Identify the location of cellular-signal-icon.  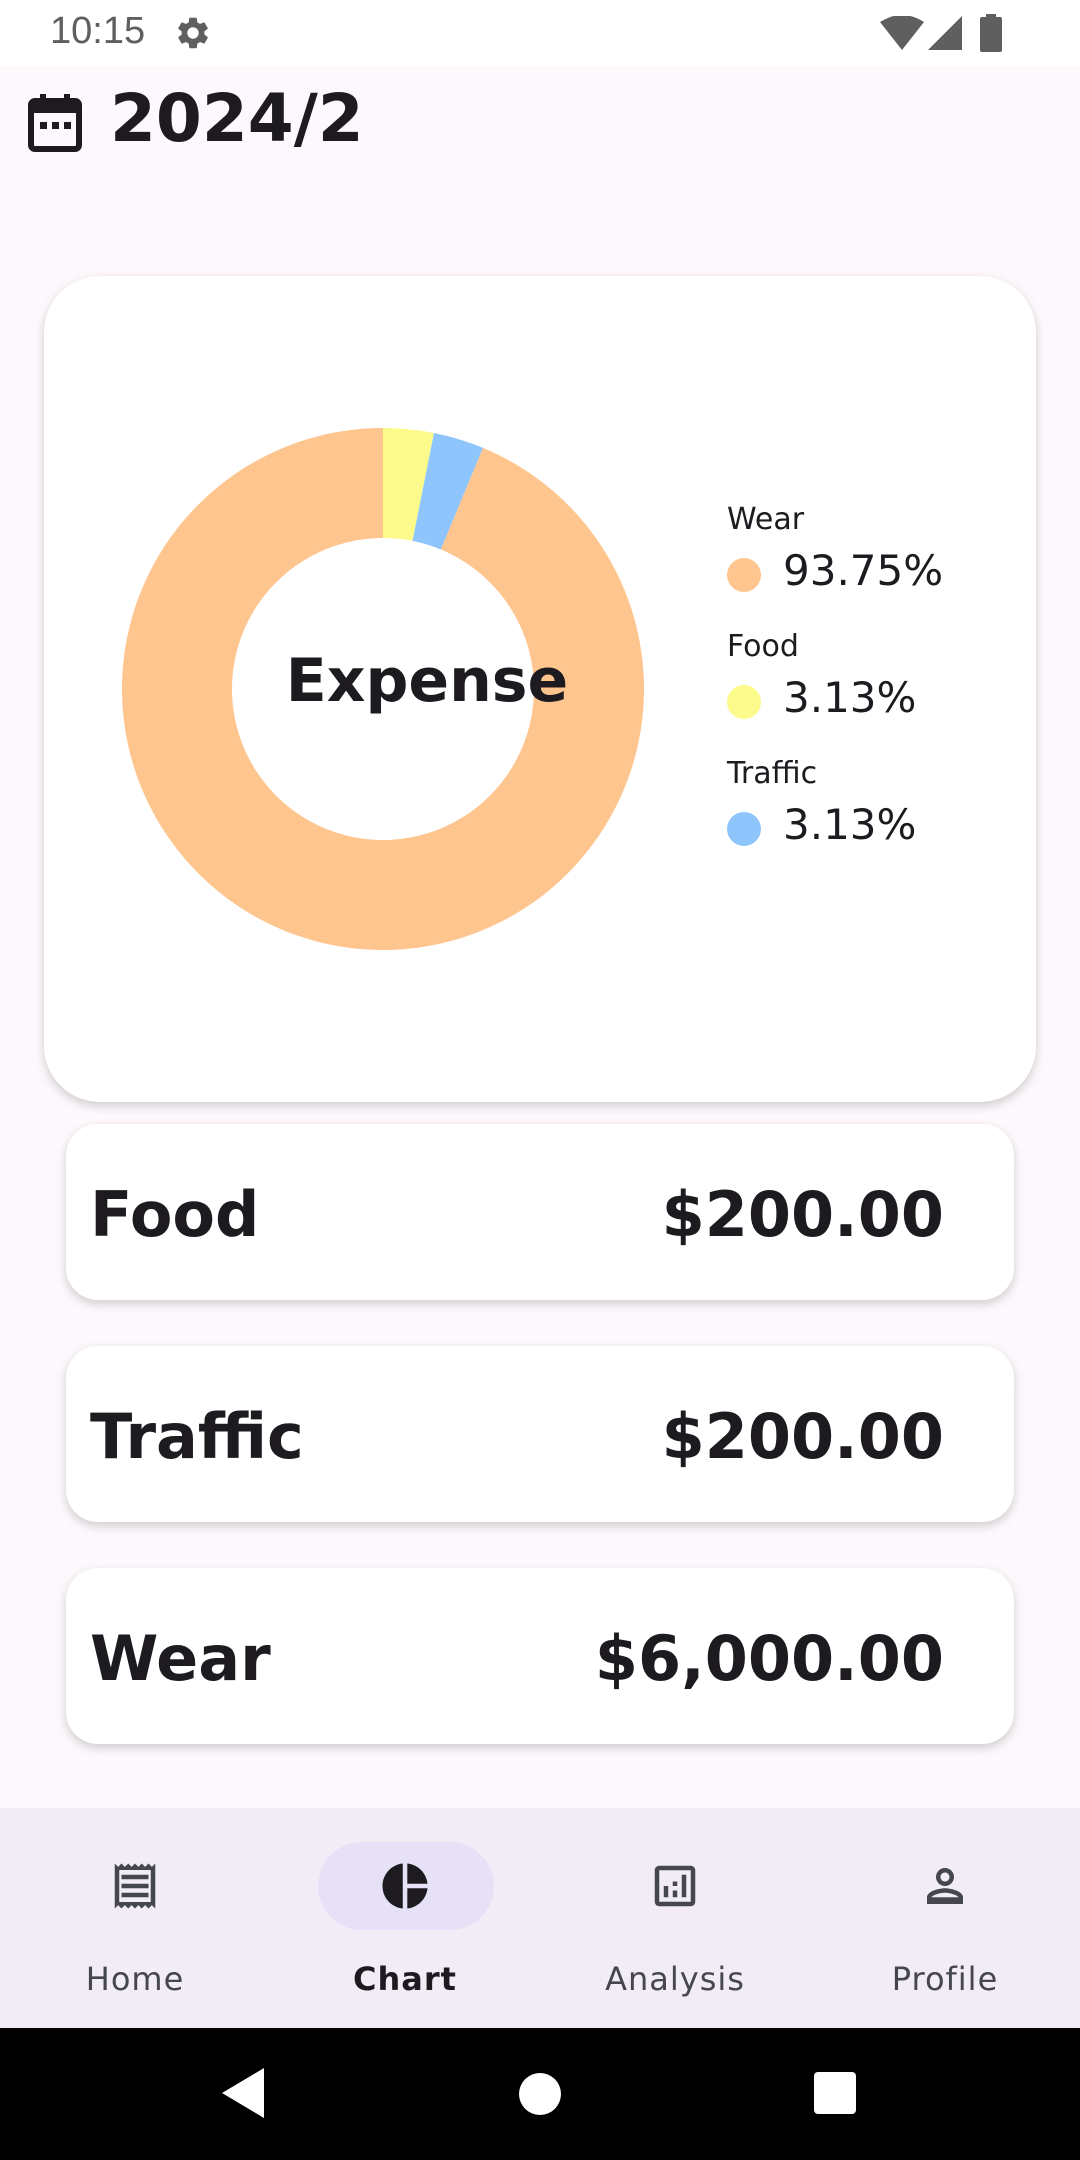
(945, 33).